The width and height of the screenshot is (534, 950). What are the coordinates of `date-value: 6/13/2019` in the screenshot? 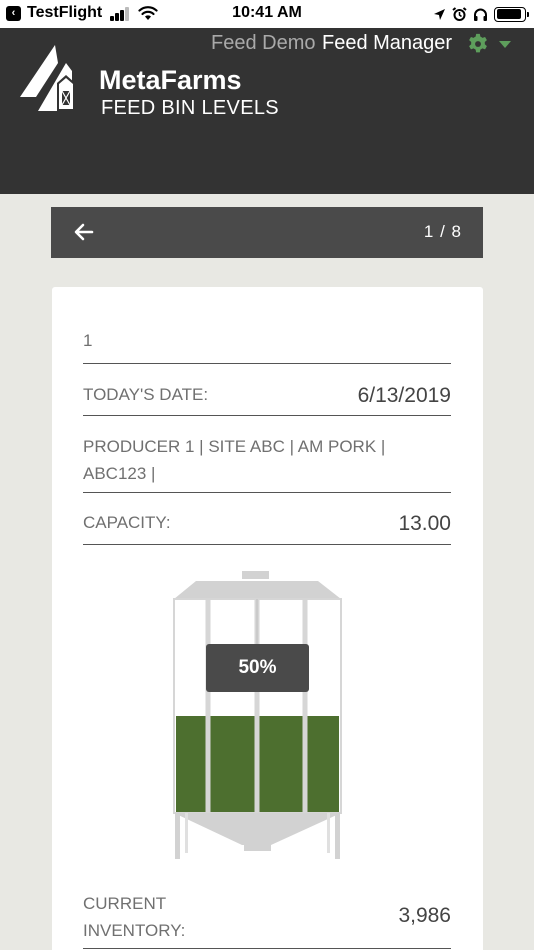 It's located at (404, 395).